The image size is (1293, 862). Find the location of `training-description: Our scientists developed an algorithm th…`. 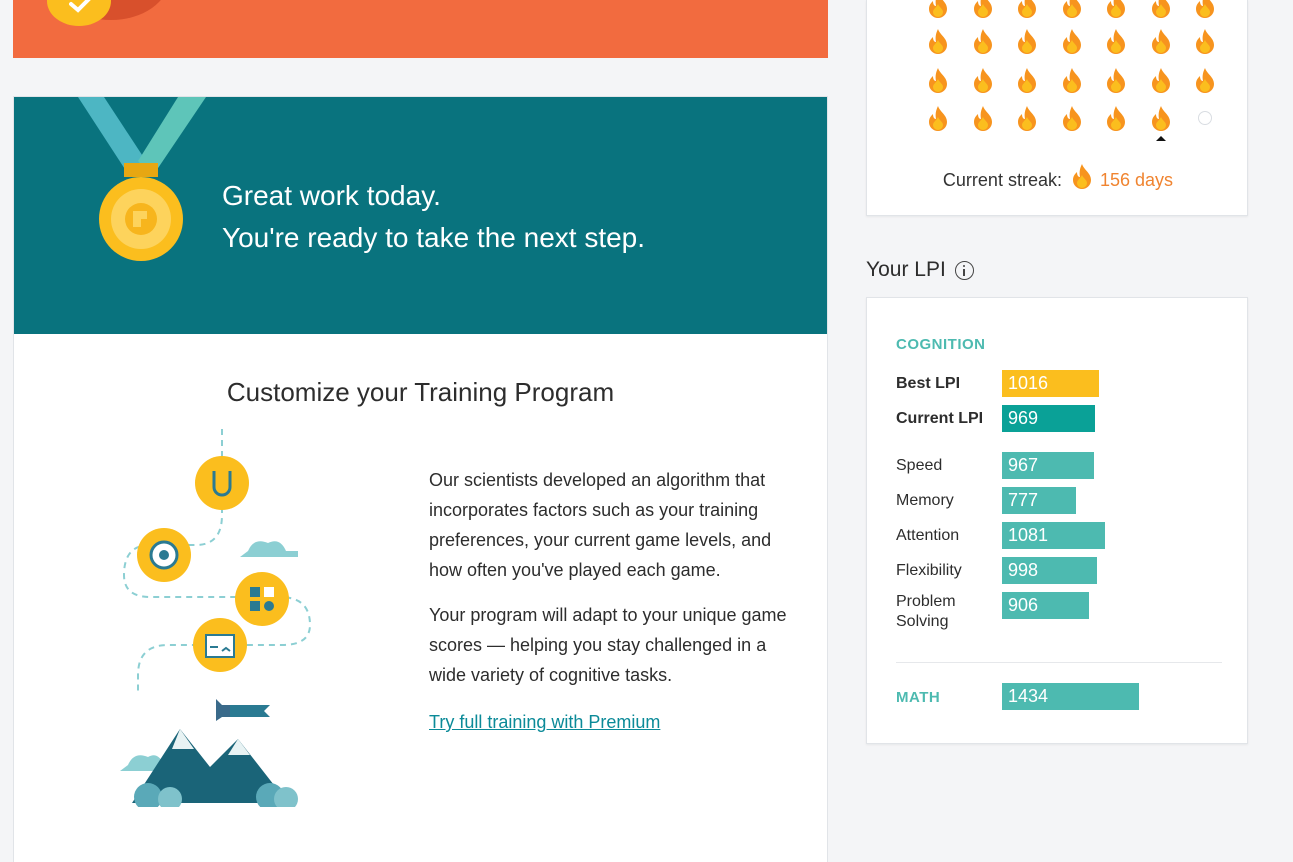

training-description: Our scientists developed an algorithm th… is located at coordinates (614, 601).